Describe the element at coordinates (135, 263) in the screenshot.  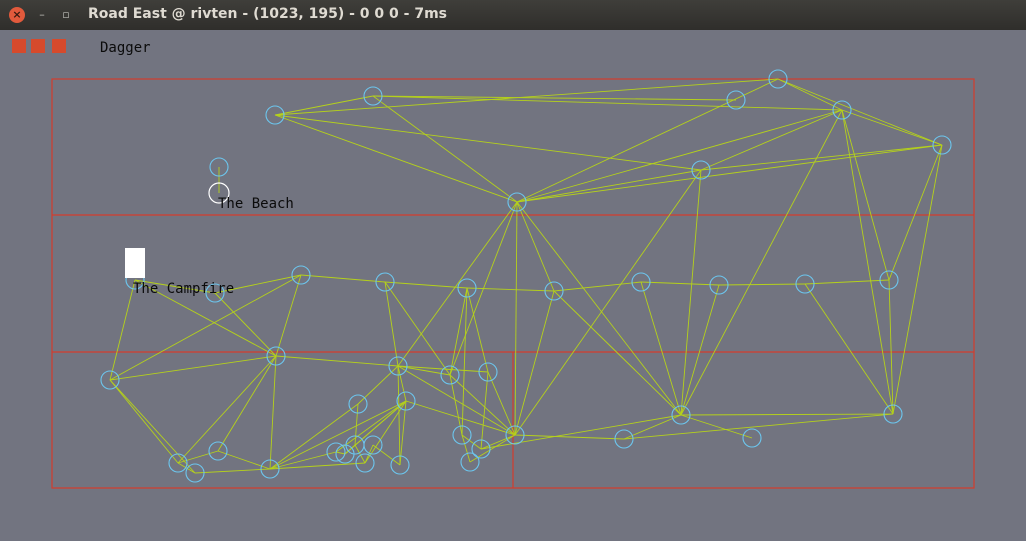
I see `player-marker` at that location.